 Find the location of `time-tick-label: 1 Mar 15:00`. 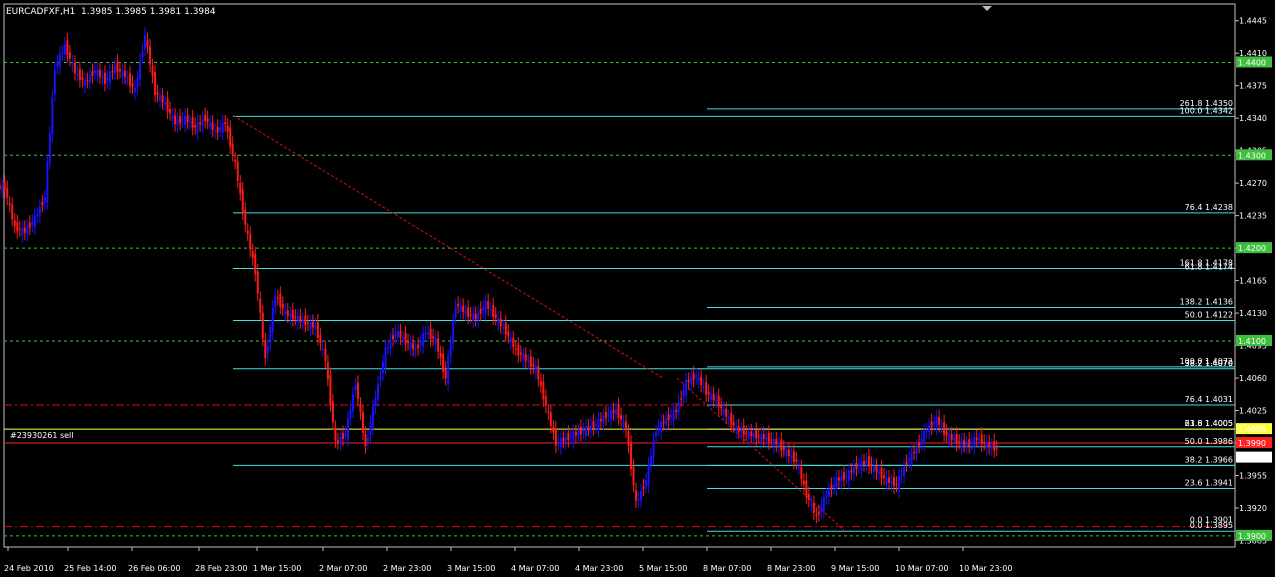

time-tick-label: 1 Mar 15:00 is located at coordinates (277, 568).